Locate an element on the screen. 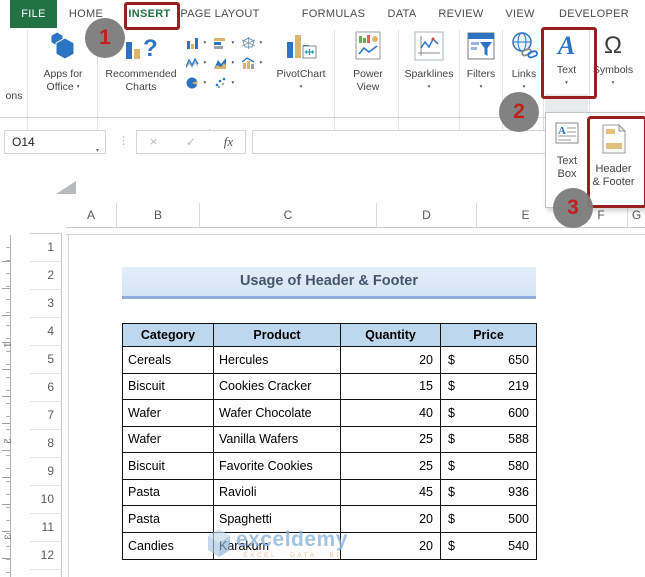  row-header: 6 is located at coordinates (45, 388).